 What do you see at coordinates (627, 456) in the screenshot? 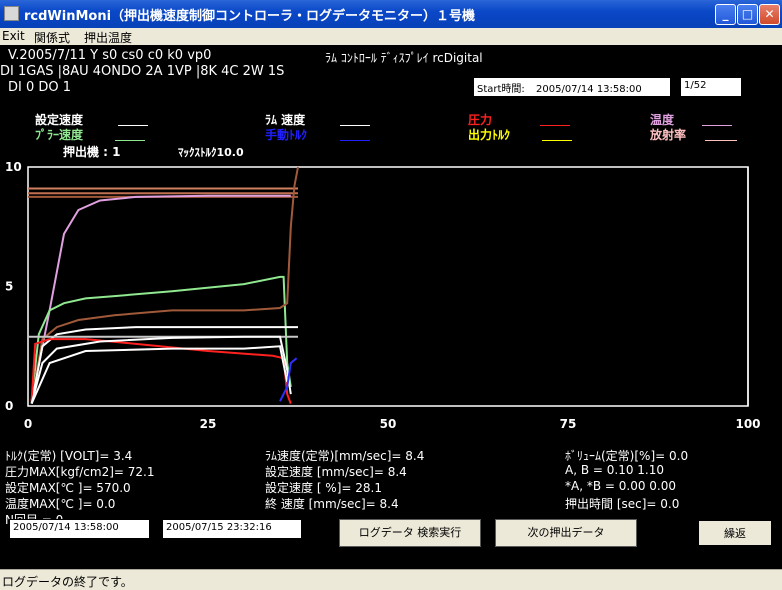
I see `stat-volume: ﾎﾞﾘｭｰﾑ(定常)[%]= 0.0` at bounding box center [627, 456].